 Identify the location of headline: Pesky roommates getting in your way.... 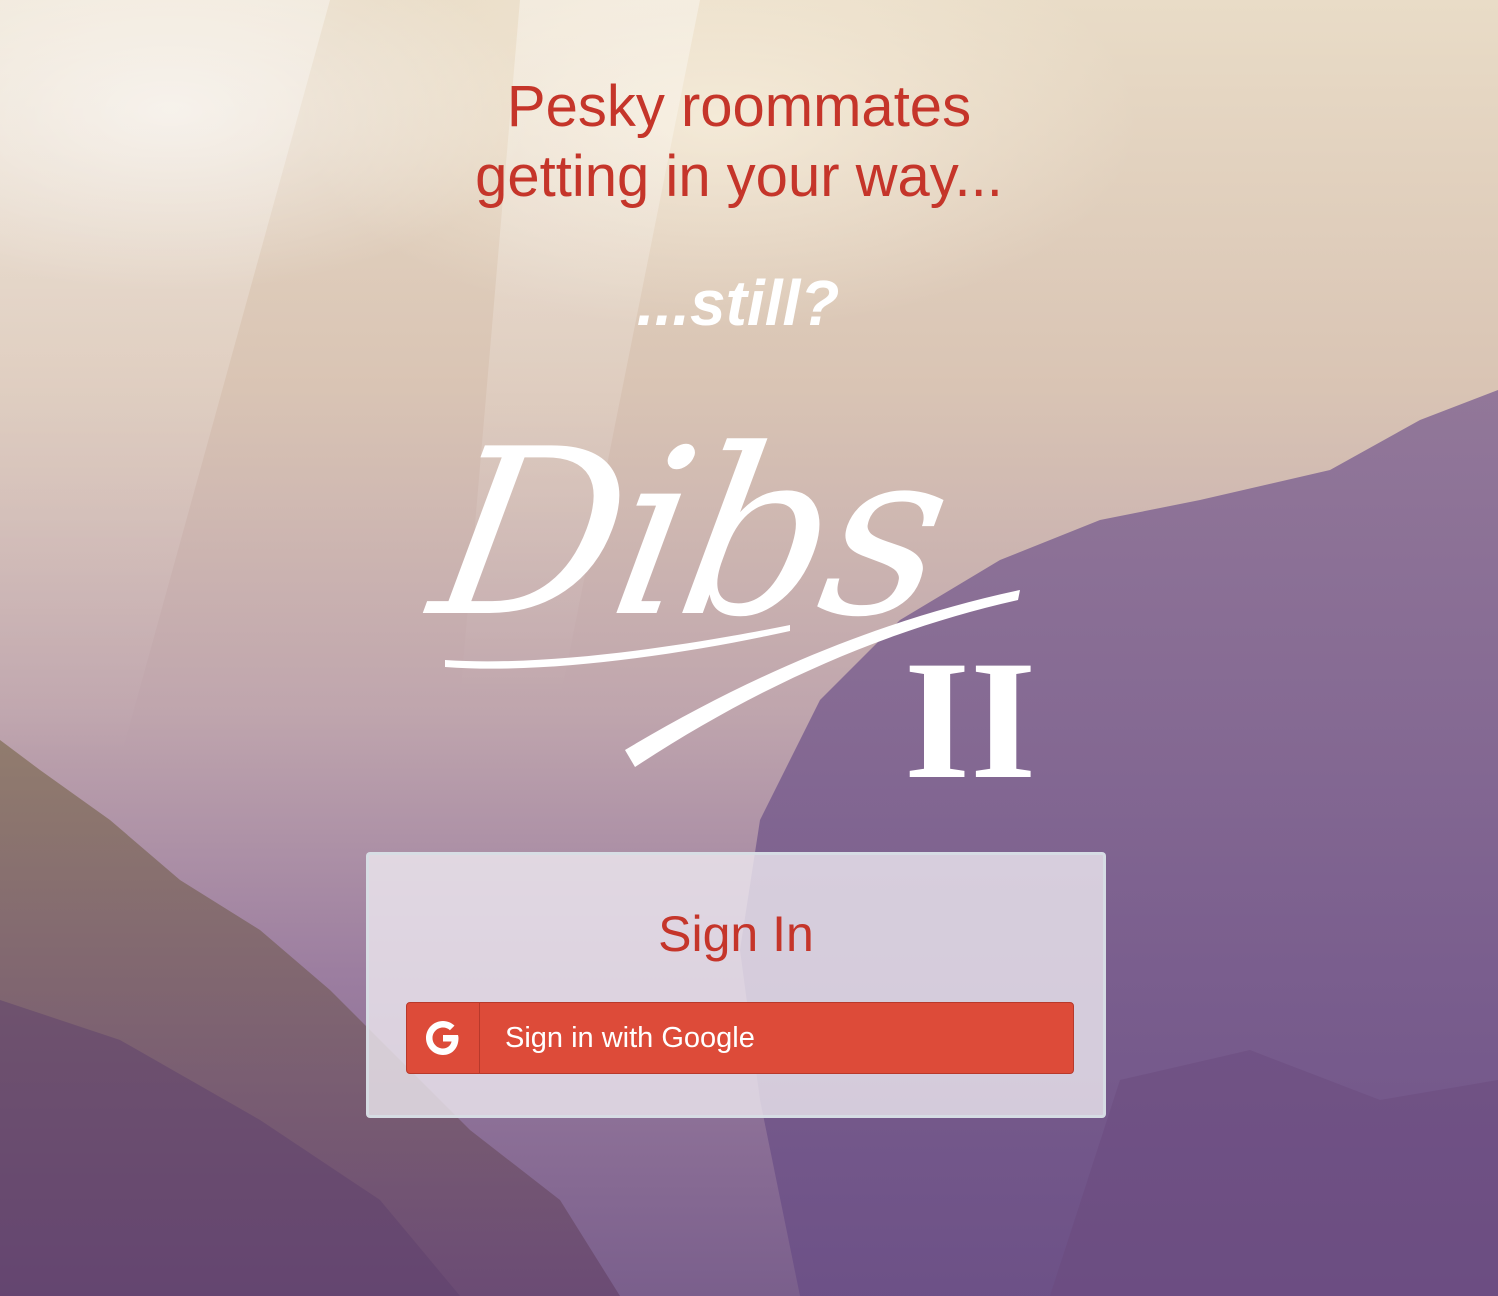
(739, 142).